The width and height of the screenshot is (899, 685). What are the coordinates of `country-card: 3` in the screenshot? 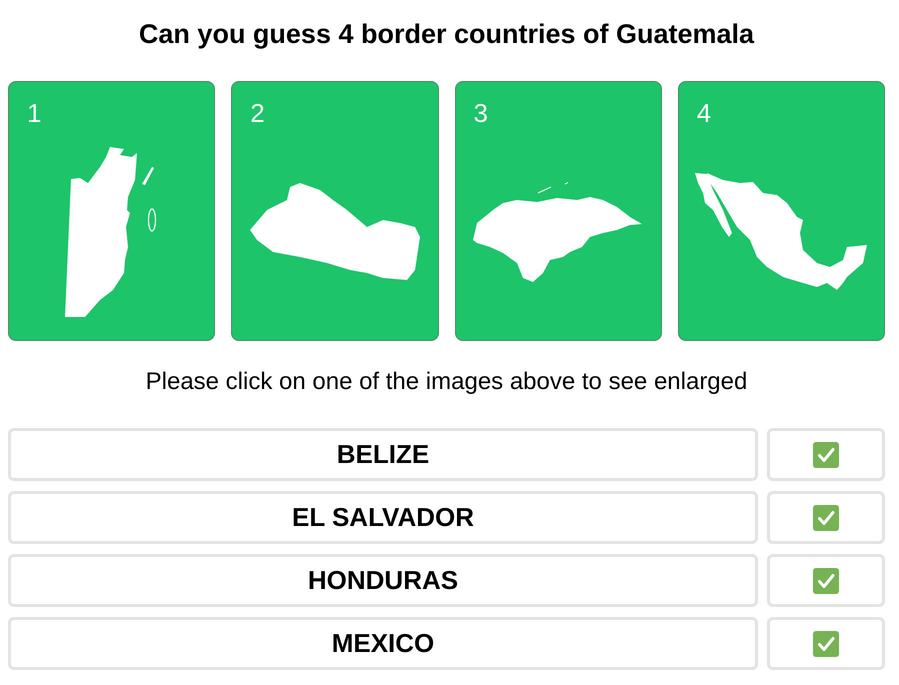 It's located at (558, 211).